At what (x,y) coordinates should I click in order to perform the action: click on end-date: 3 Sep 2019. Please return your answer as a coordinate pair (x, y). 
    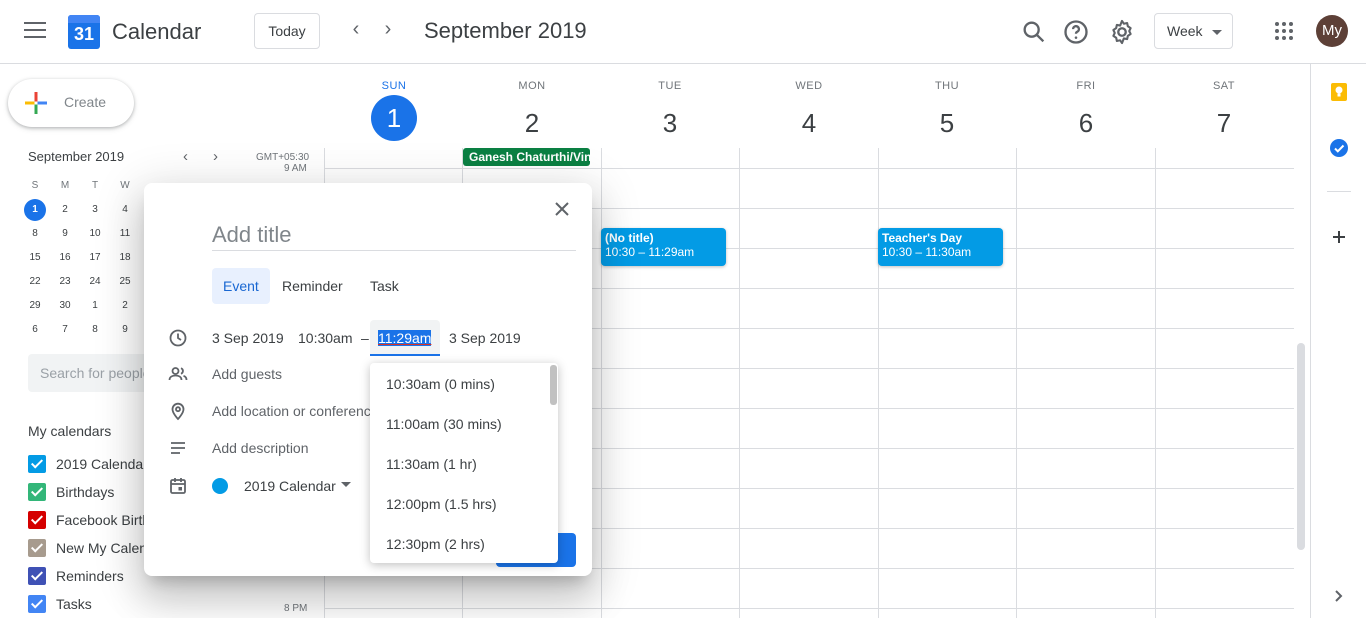
    Looking at the image, I should click on (485, 338).